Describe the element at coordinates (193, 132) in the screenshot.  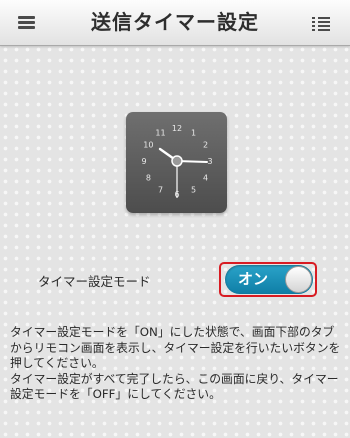
I see `clock-number-1: 1` at that location.